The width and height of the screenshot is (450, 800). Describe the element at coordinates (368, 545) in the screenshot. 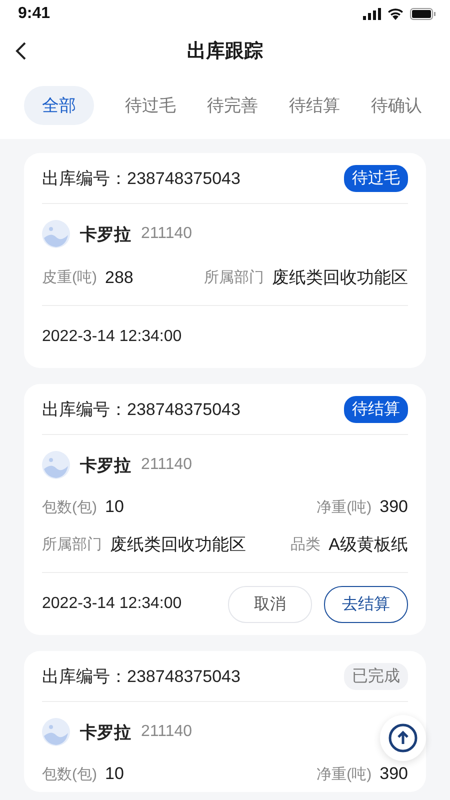

I see `field-value: A级黄板纸` at that location.